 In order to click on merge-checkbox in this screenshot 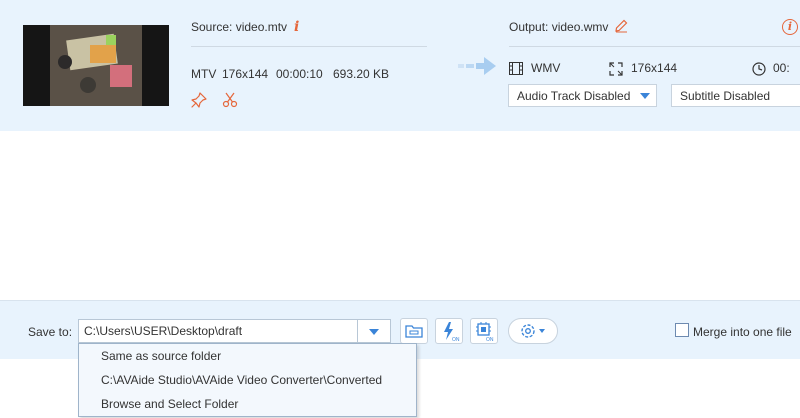, I will do `click(682, 330)`.